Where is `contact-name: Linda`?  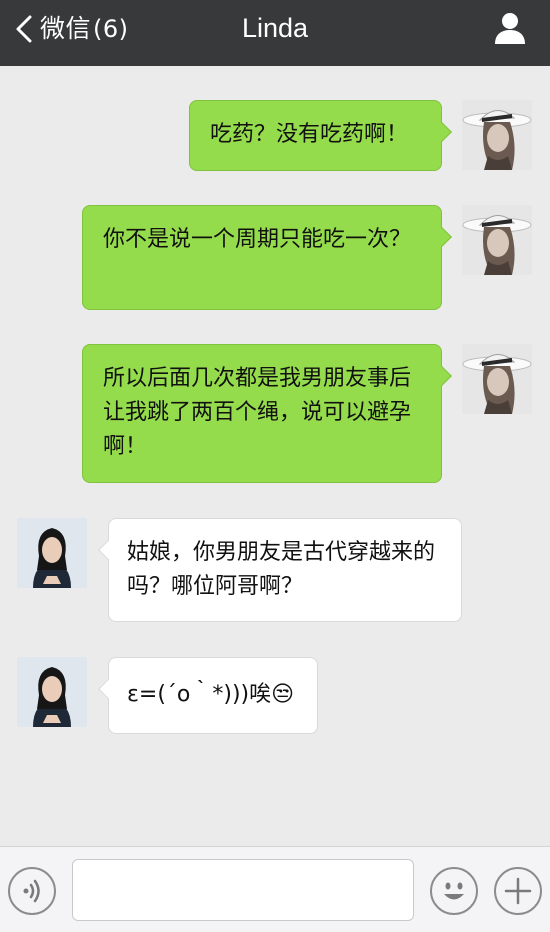 contact-name: Linda is located at coordinates (275, 28).